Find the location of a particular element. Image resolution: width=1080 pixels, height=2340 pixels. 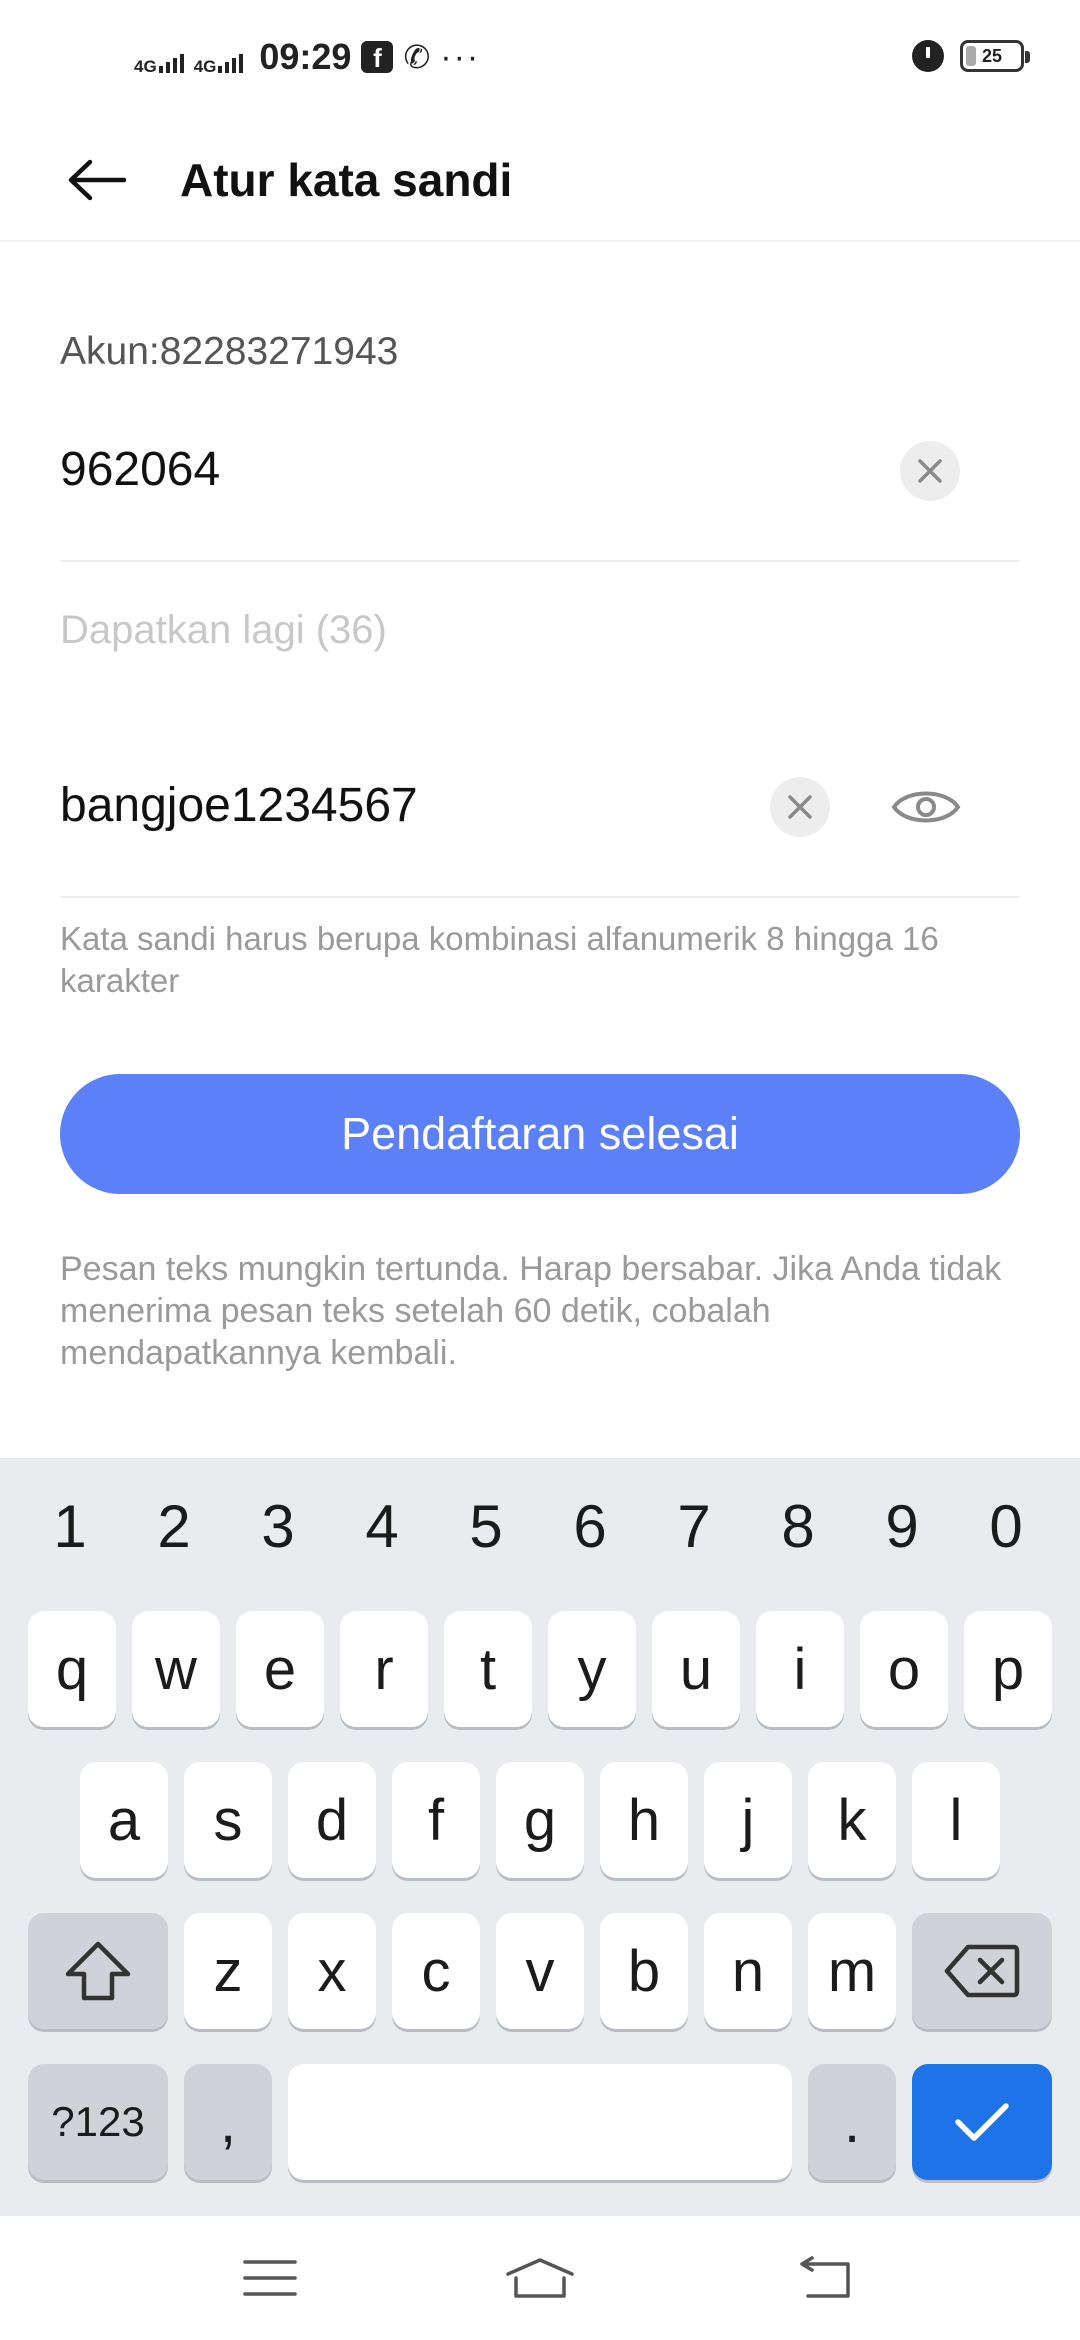

verification-code-field: 962064 is located at coordinates (540, 487).